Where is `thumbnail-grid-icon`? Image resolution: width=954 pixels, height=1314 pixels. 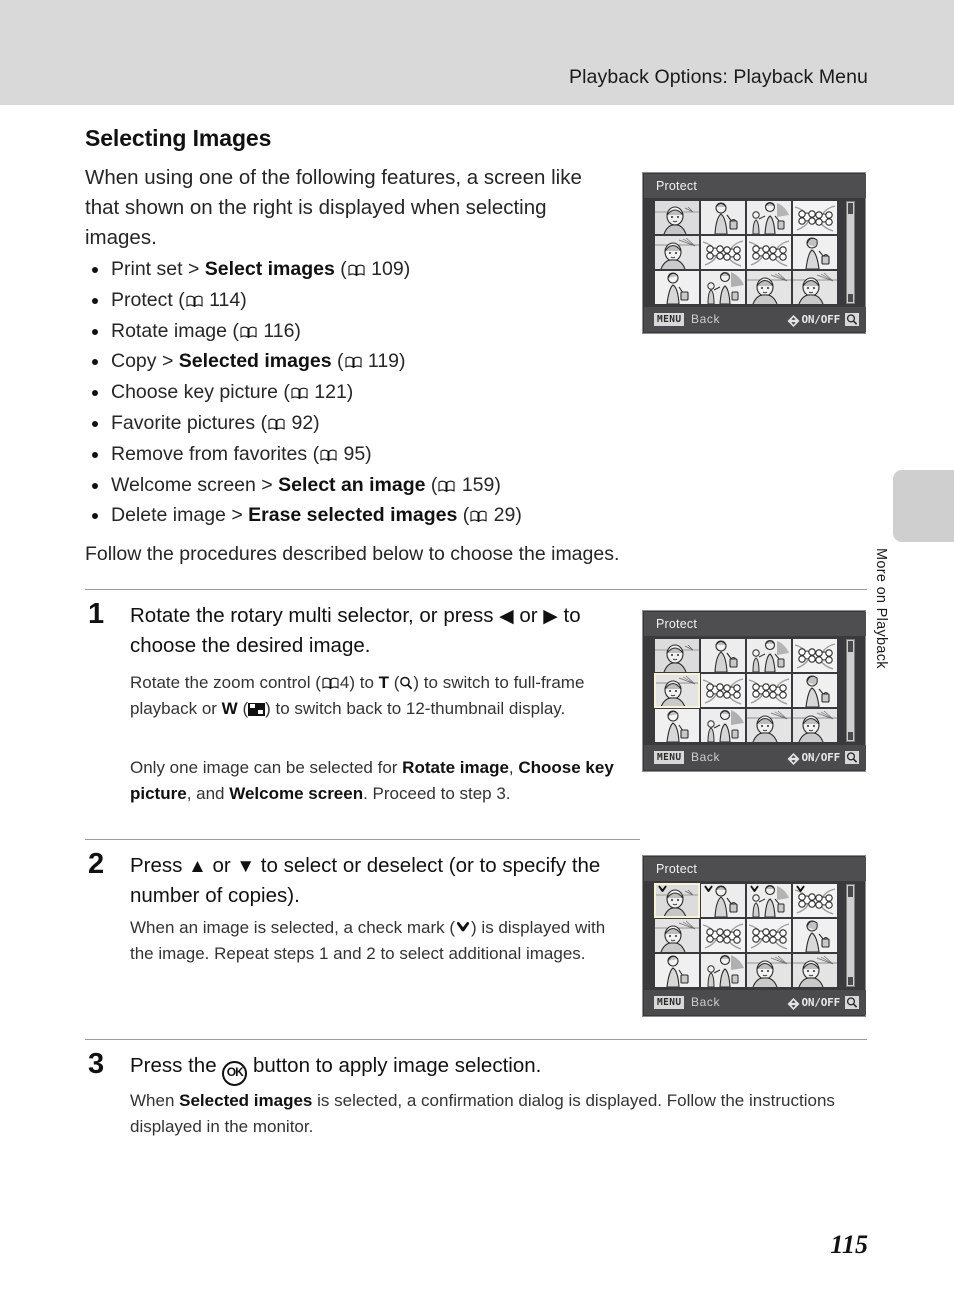 thumbnail-grid-icon is located at coordinates (257, 709).